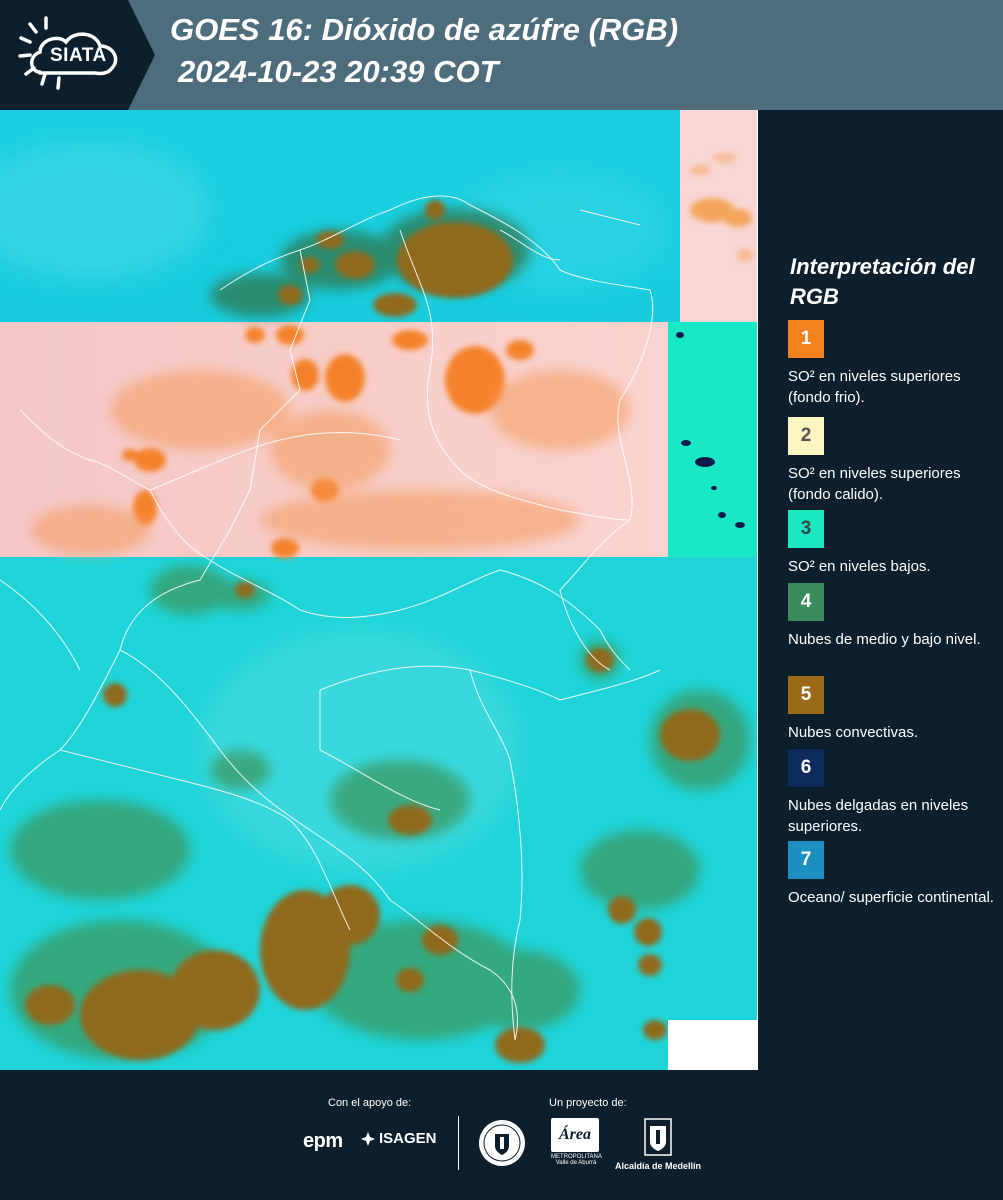  I want to click on legend-swatch-5: 5, so click(806, 695).